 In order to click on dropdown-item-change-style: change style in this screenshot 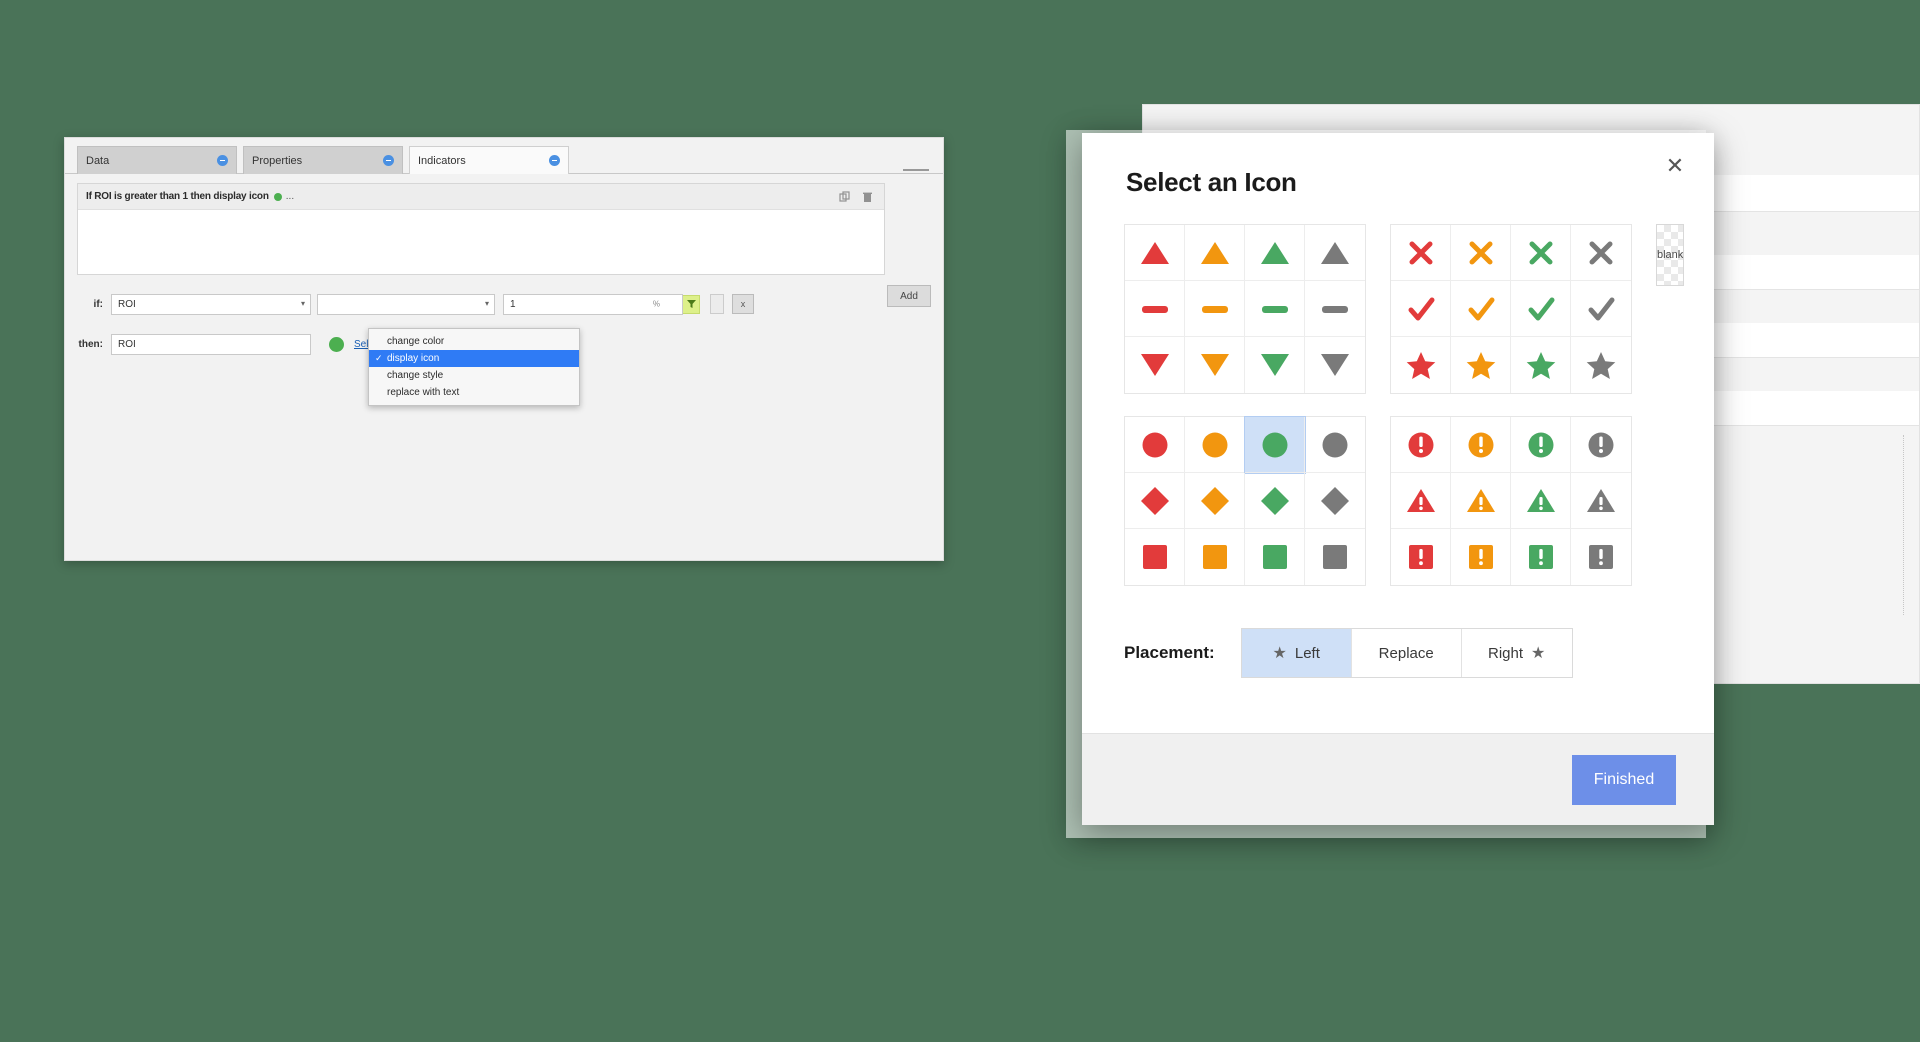, I will do `click(474, 375)`.